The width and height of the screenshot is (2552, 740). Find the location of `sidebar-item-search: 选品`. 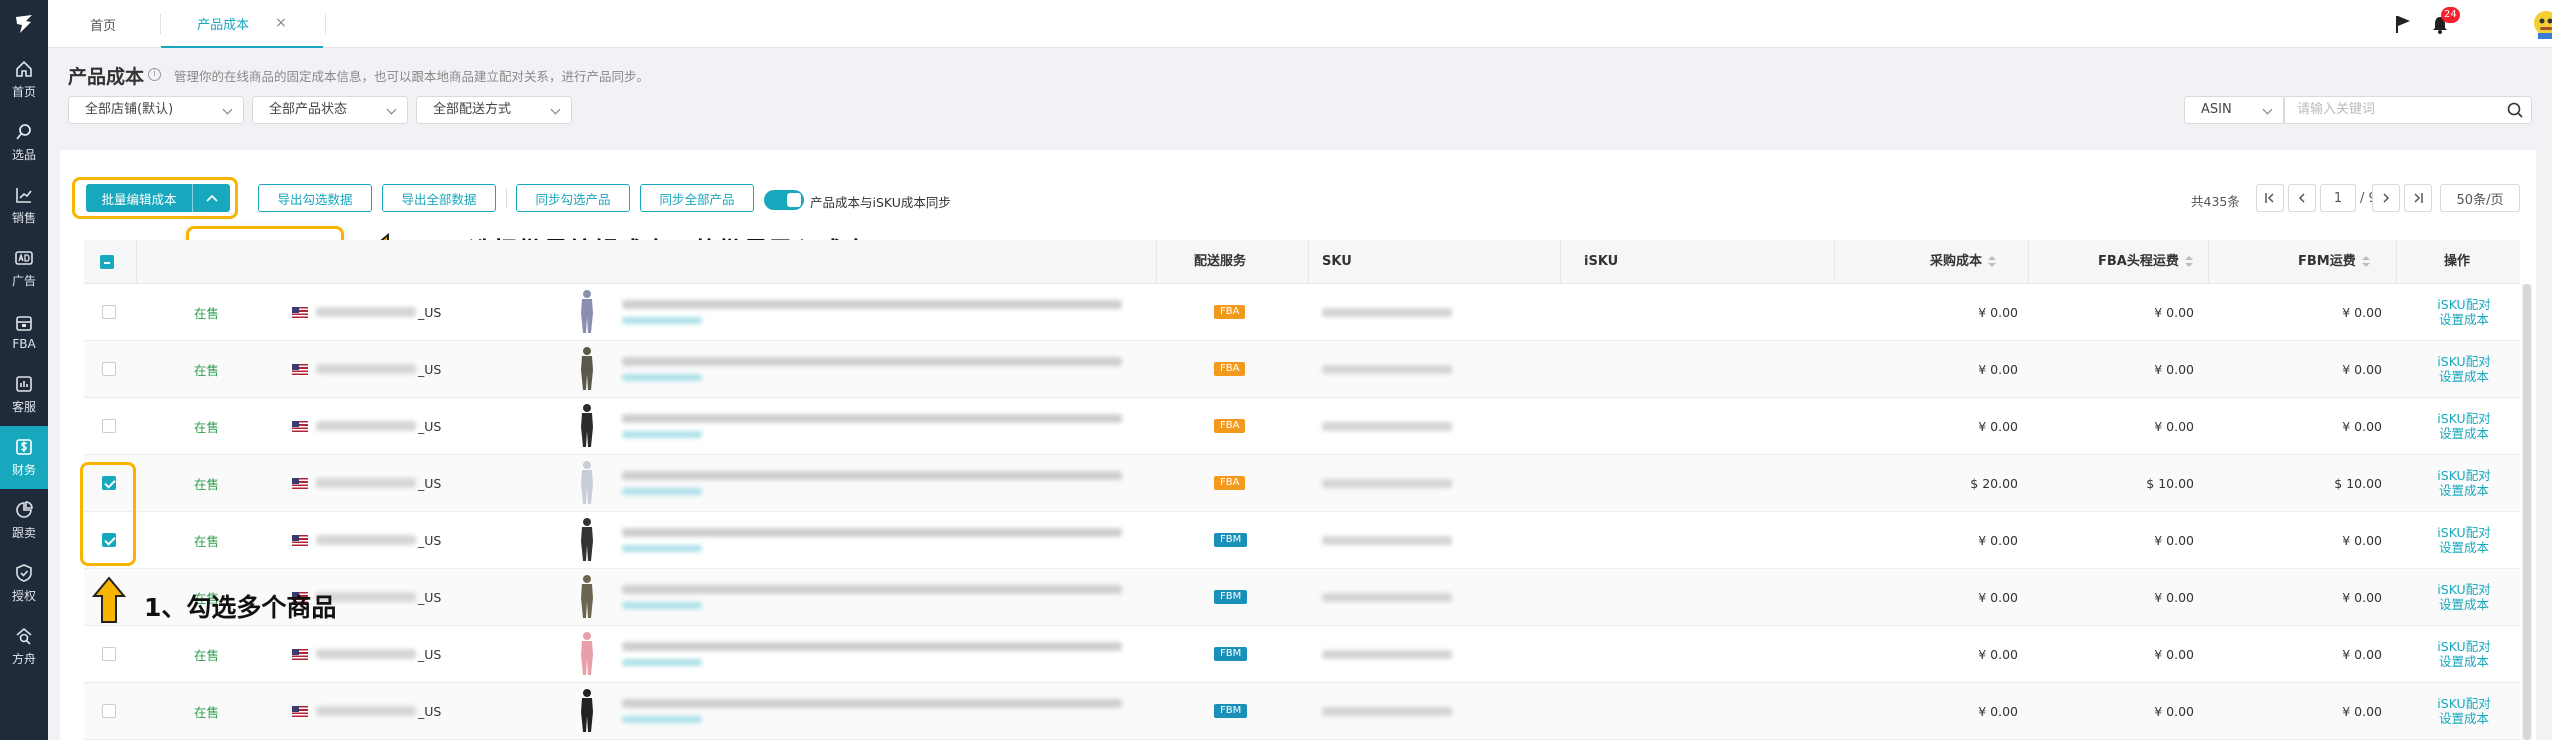

sidebar-item-search: 选品 is located at coordinates (24, 142).